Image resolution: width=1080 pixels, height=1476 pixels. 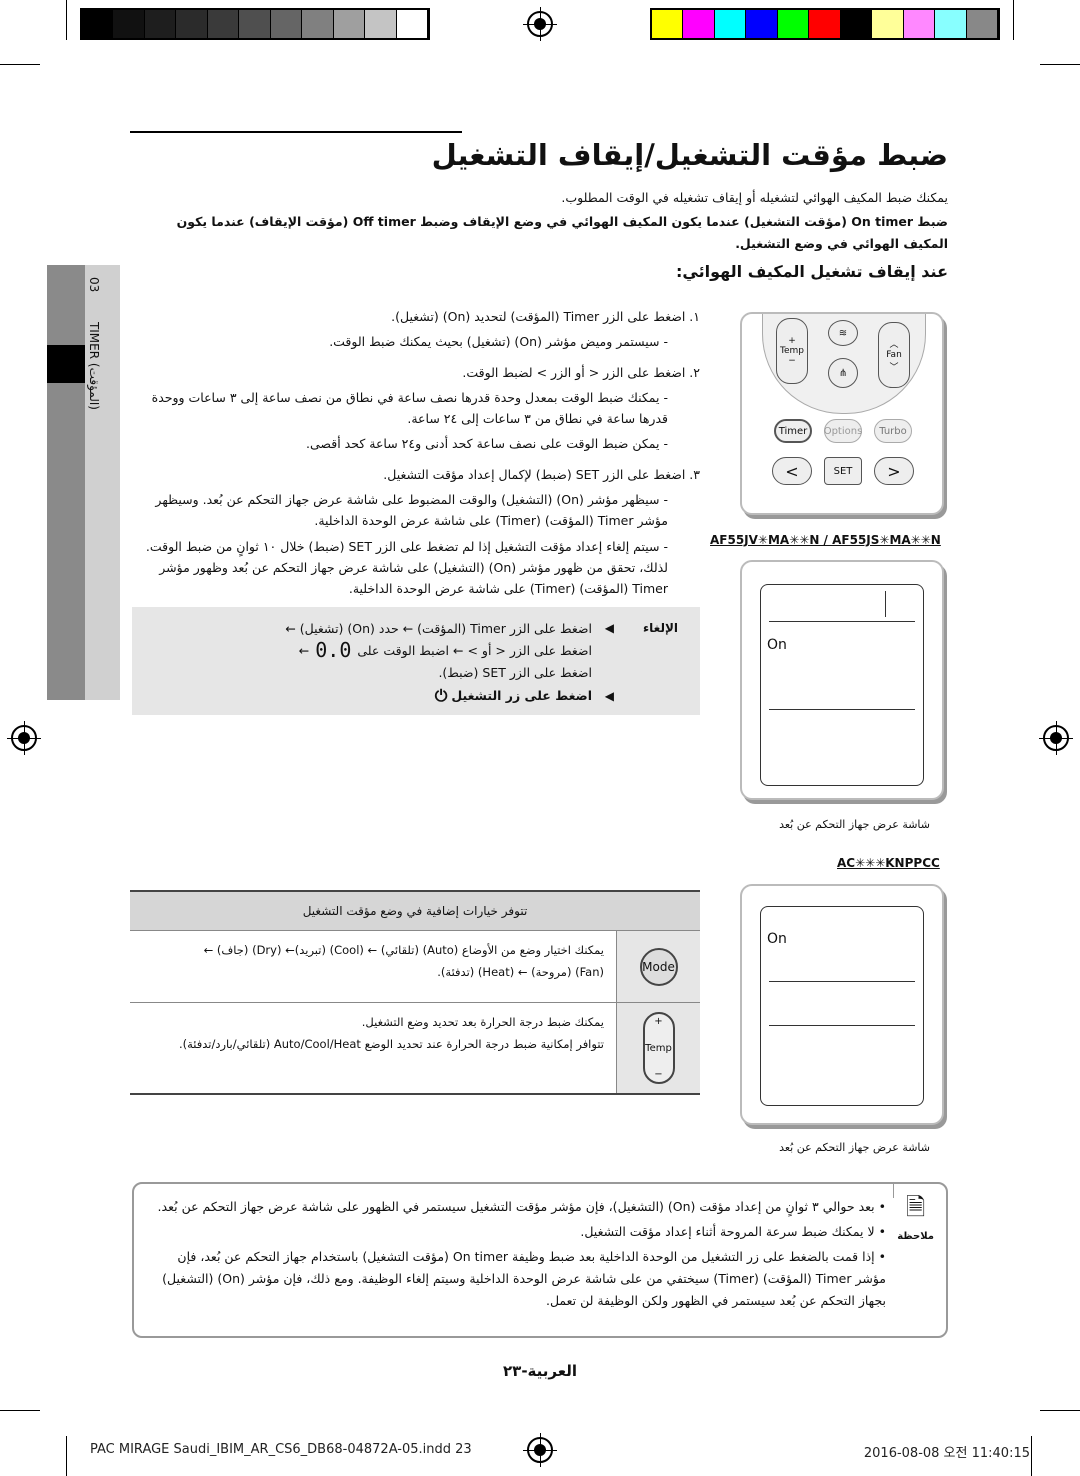 What do you see at coordinates (420, 372) in the screenshot?
I see `step: ٢. اضغط على الزر < أو الزر > لضبط الوقت.` at bounding box center [420, 372].